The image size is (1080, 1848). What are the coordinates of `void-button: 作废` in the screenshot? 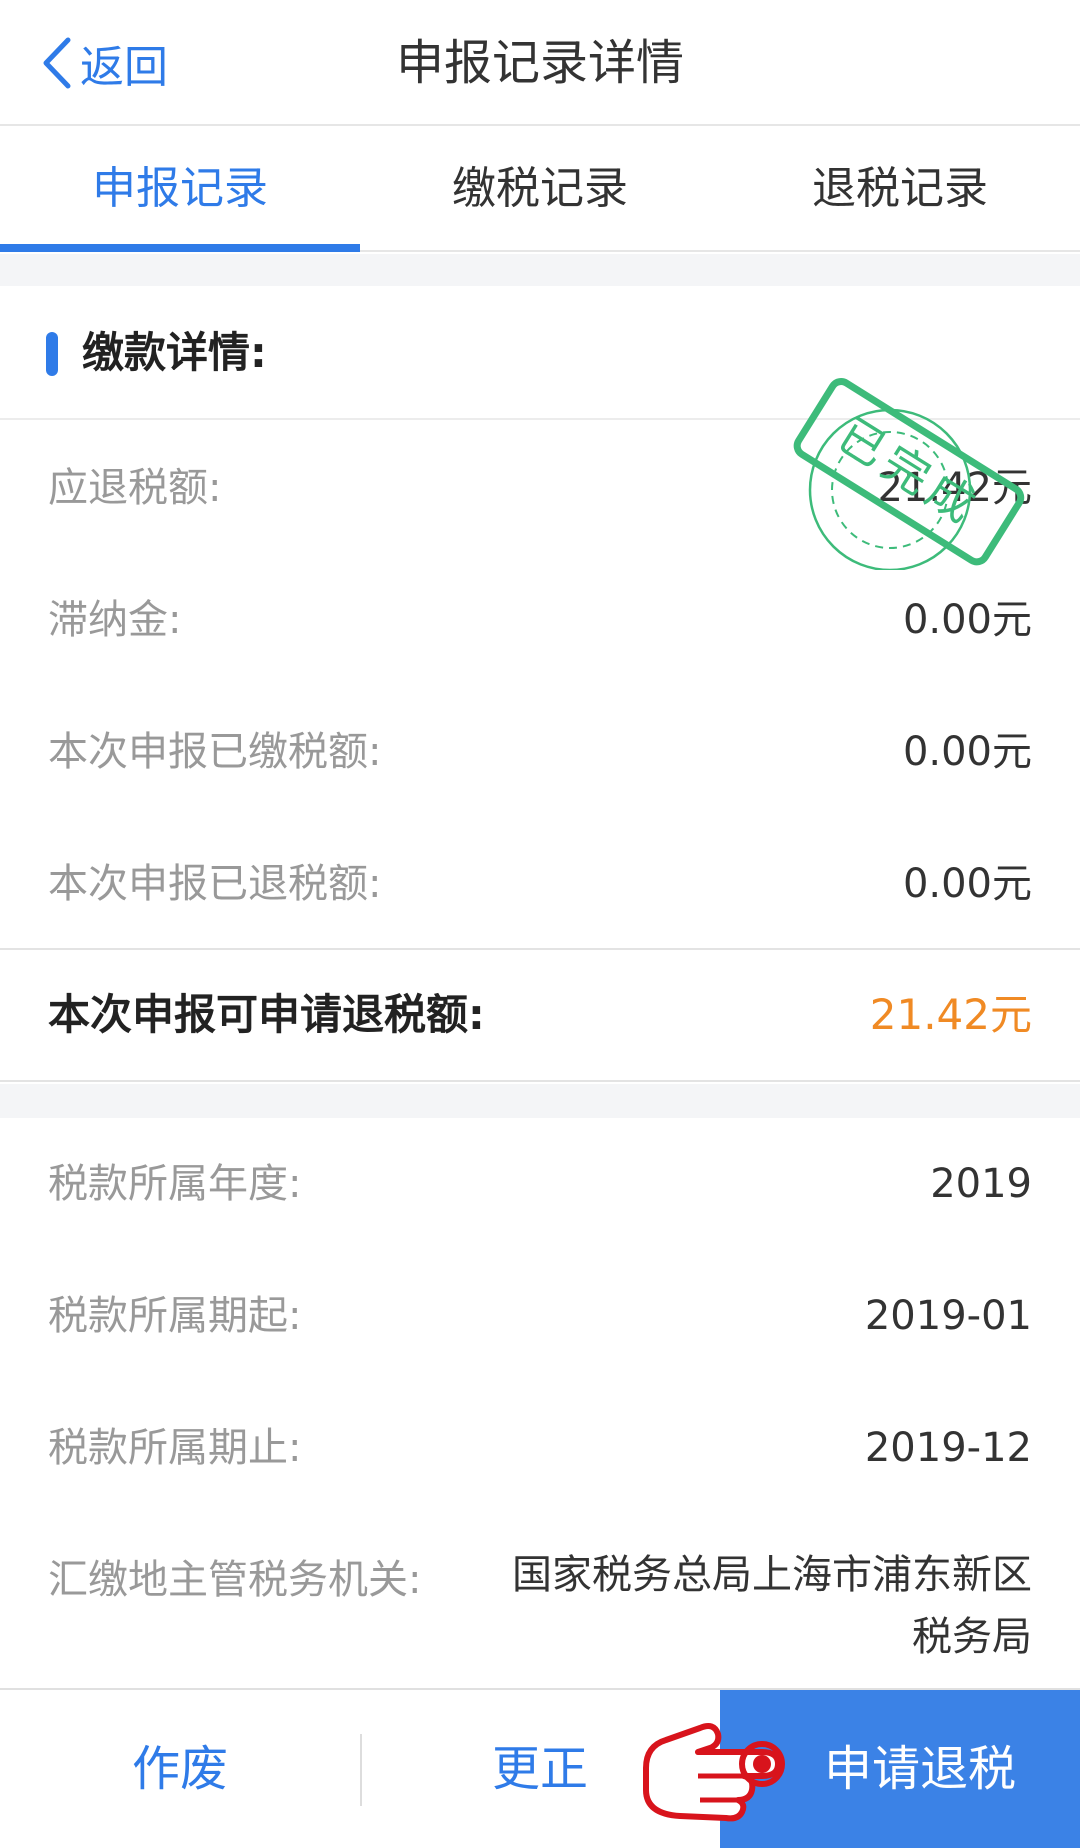 It's located at (180, 1769).